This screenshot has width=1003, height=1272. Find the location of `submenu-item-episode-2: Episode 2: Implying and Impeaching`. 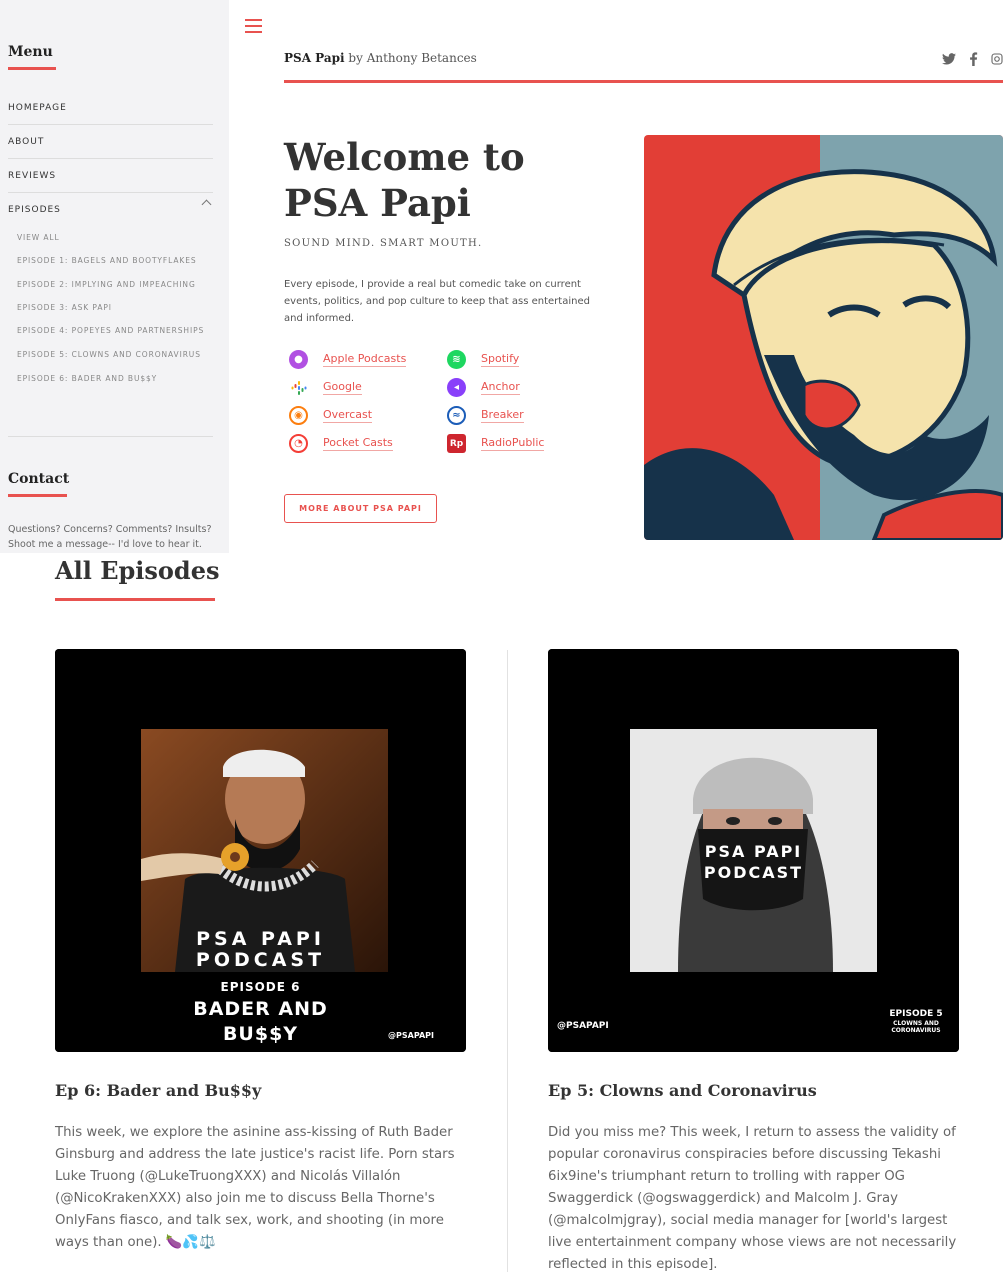

submenu-item-episode-2: Episode 2: Implying and Impeaching is located at coordinates (106, 284).